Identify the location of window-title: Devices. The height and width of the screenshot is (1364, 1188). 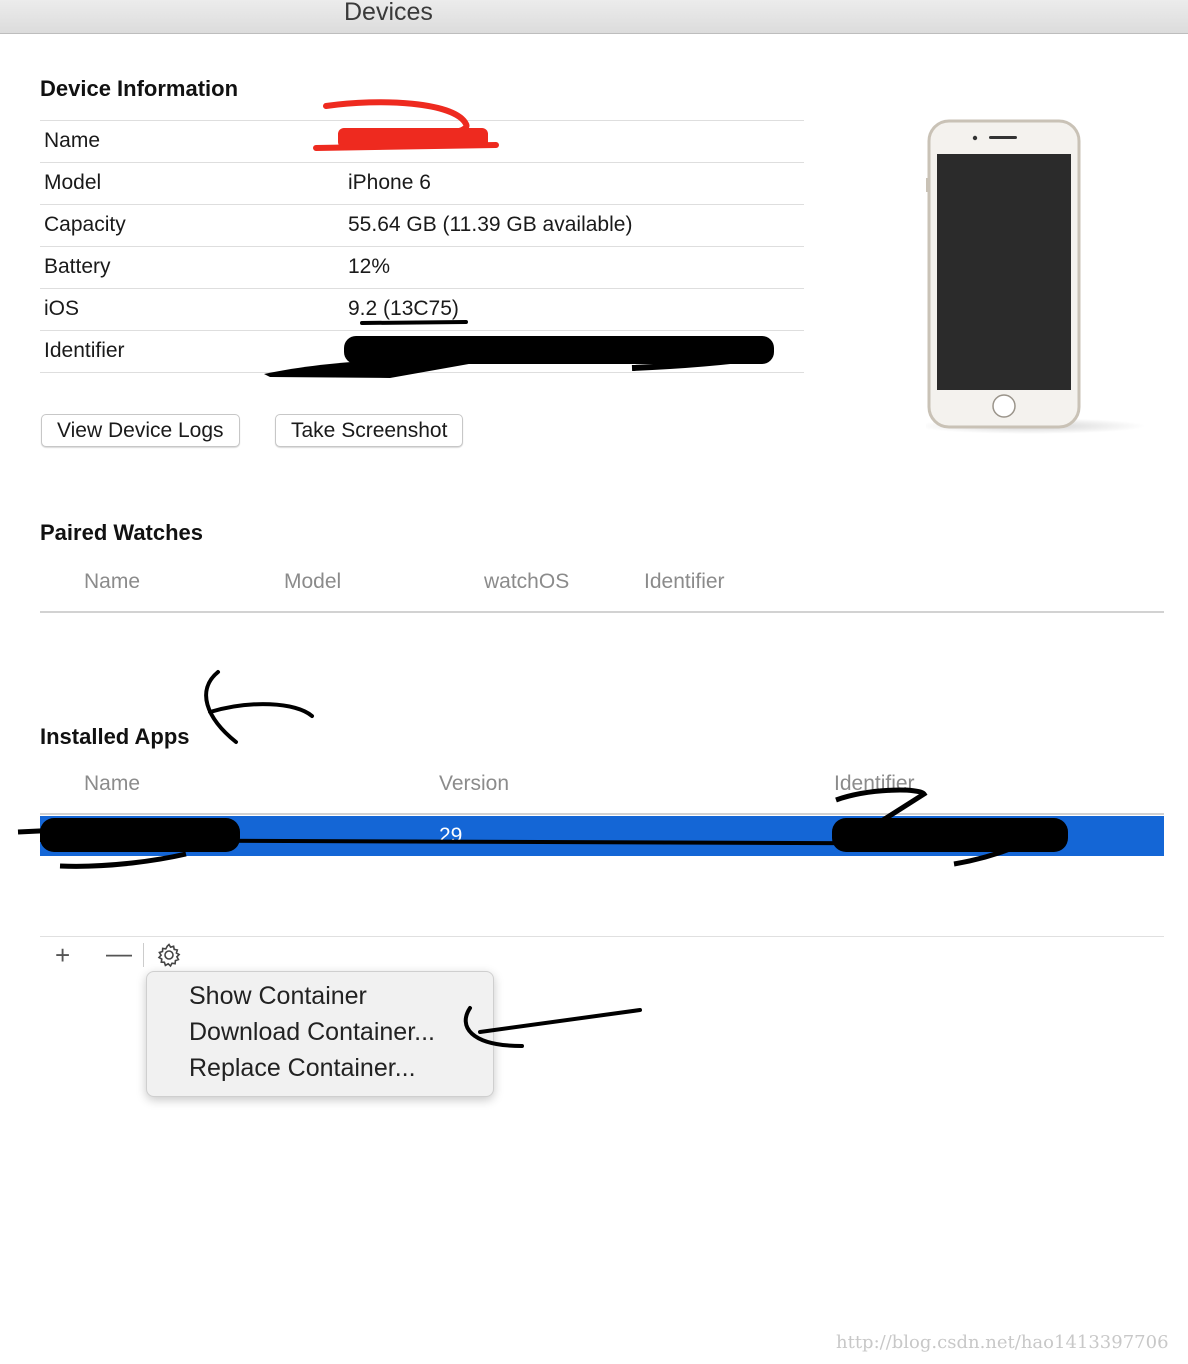
(388, 13).